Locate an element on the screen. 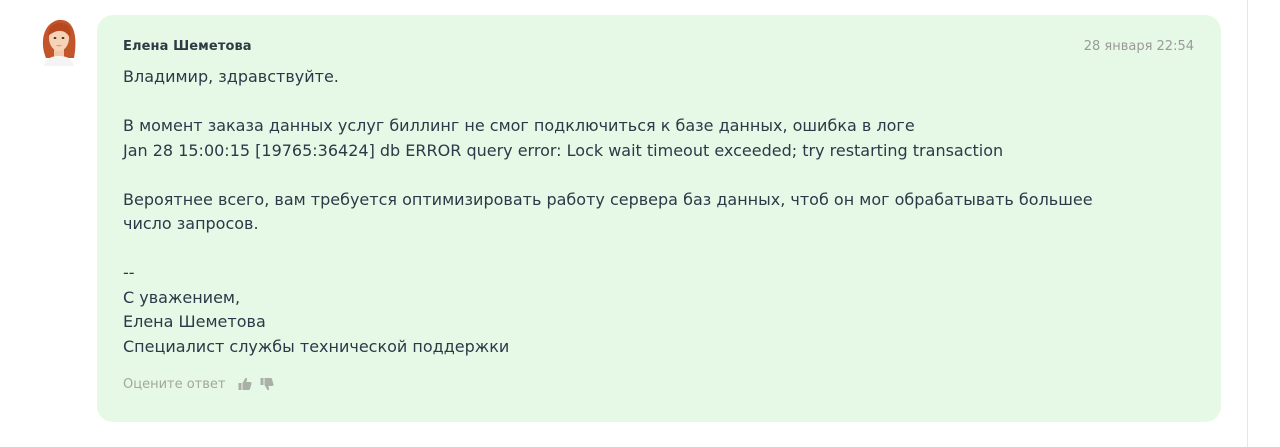 Image resolution: width=1280 pixels, height=447 pixels. avatar is located at coordinates (59, 40).